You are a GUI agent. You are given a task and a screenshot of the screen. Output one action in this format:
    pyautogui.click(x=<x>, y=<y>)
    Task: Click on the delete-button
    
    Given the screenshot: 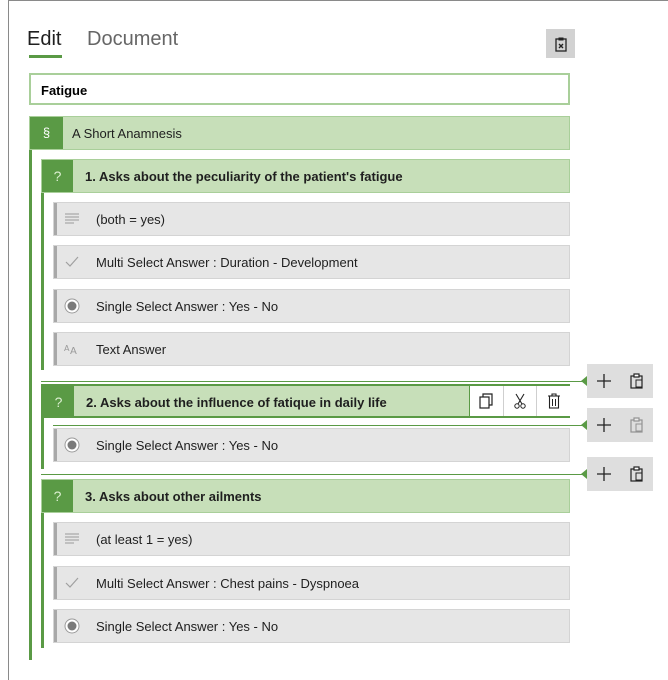 What is the action you would take?
    pyautogui.click(x=553, y=401)
    